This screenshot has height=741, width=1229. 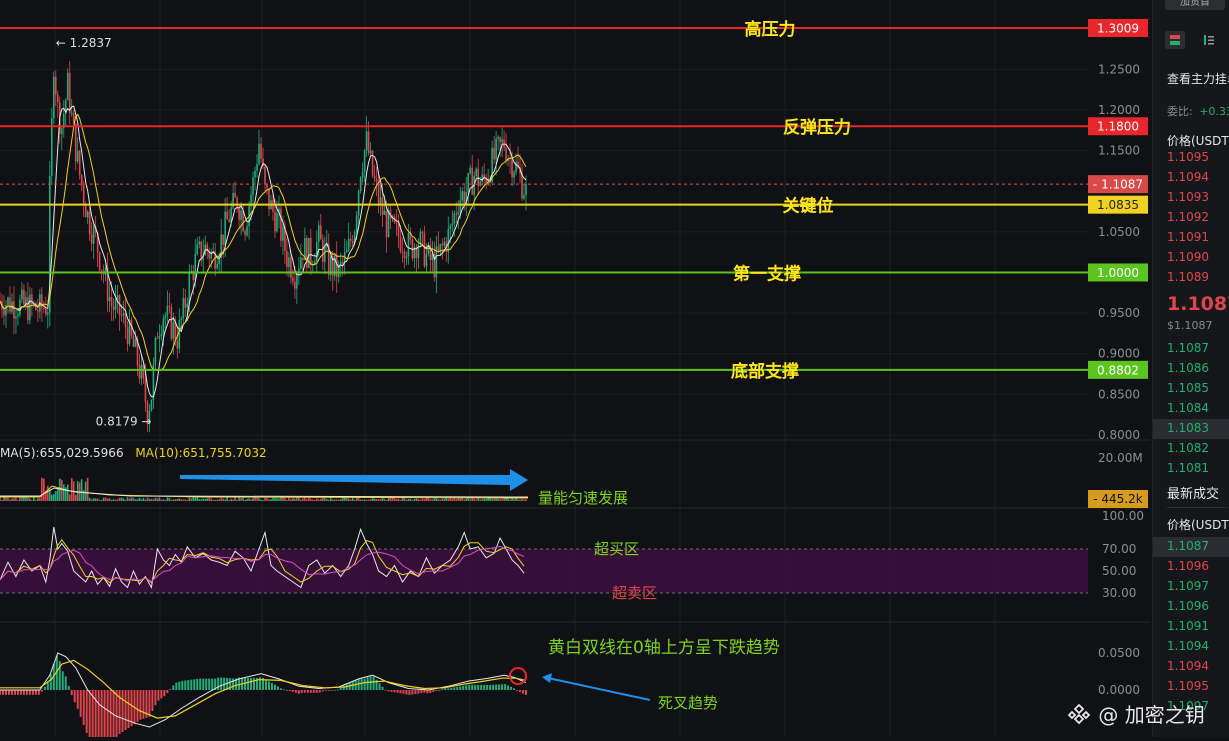 What do you see at coordinates (1188, 157) in the screenshot?
I see `ask-row: 1.1095` at bounding box center [1188, 157].